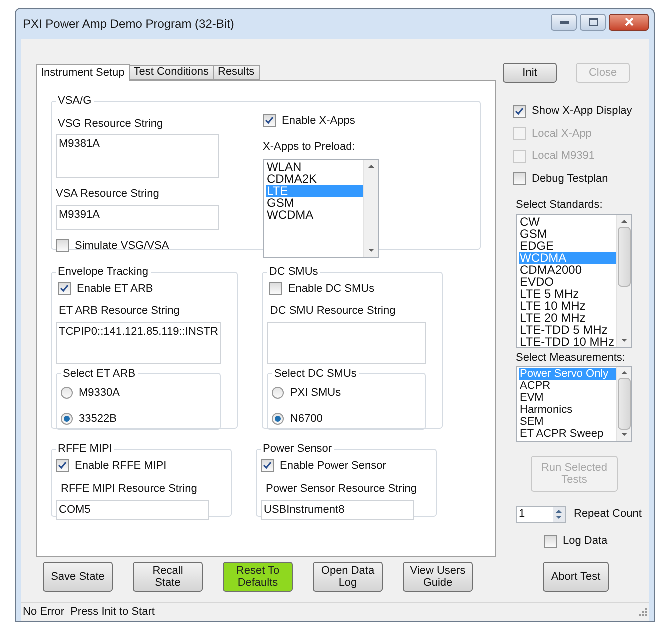 The height and width of the screenshot is (622, 659). Describe the element at coordinates (297, 449) in the screenshot. I see `group-title: Power Sensor` at that location.